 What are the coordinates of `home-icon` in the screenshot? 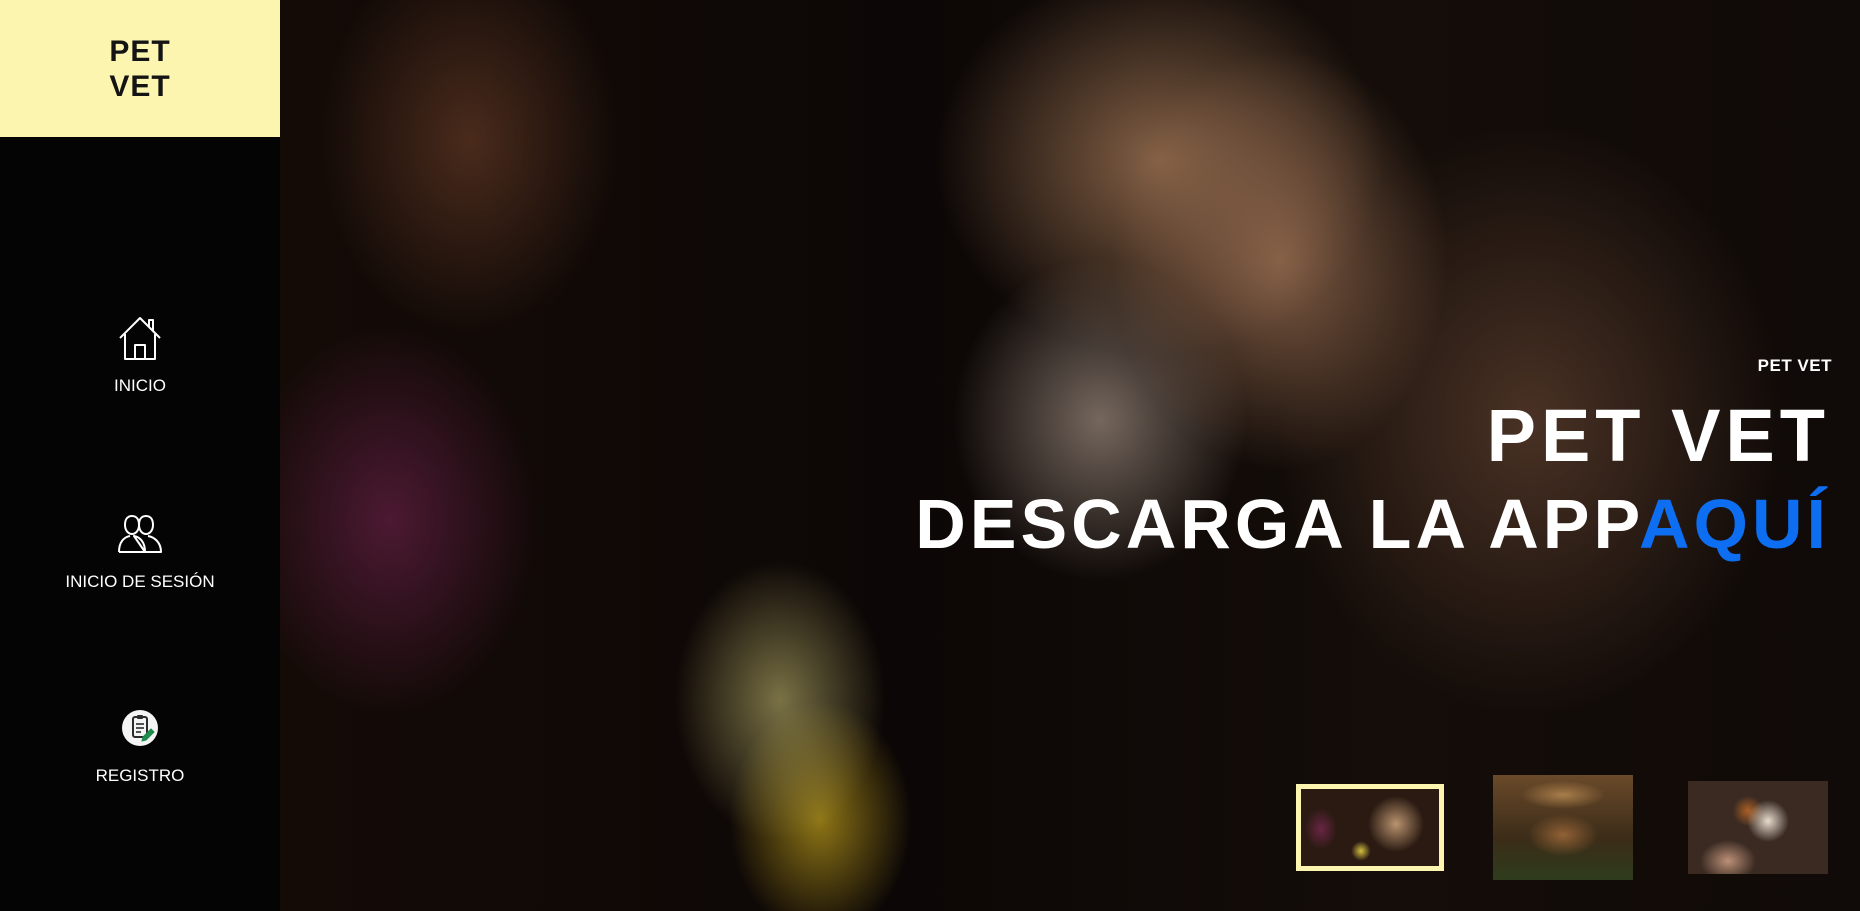 It's located at (140, 338).